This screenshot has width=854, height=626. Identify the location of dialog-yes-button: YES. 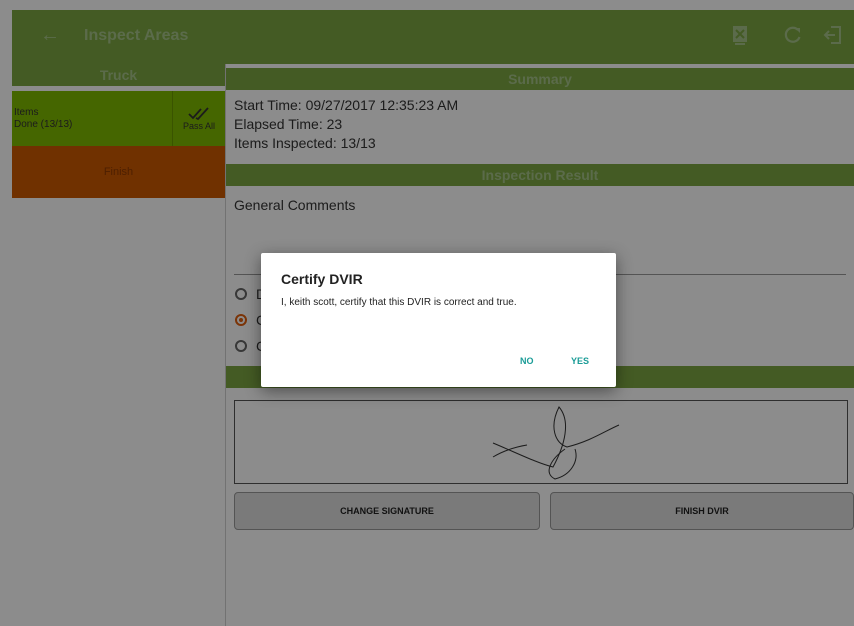
(580, 361).